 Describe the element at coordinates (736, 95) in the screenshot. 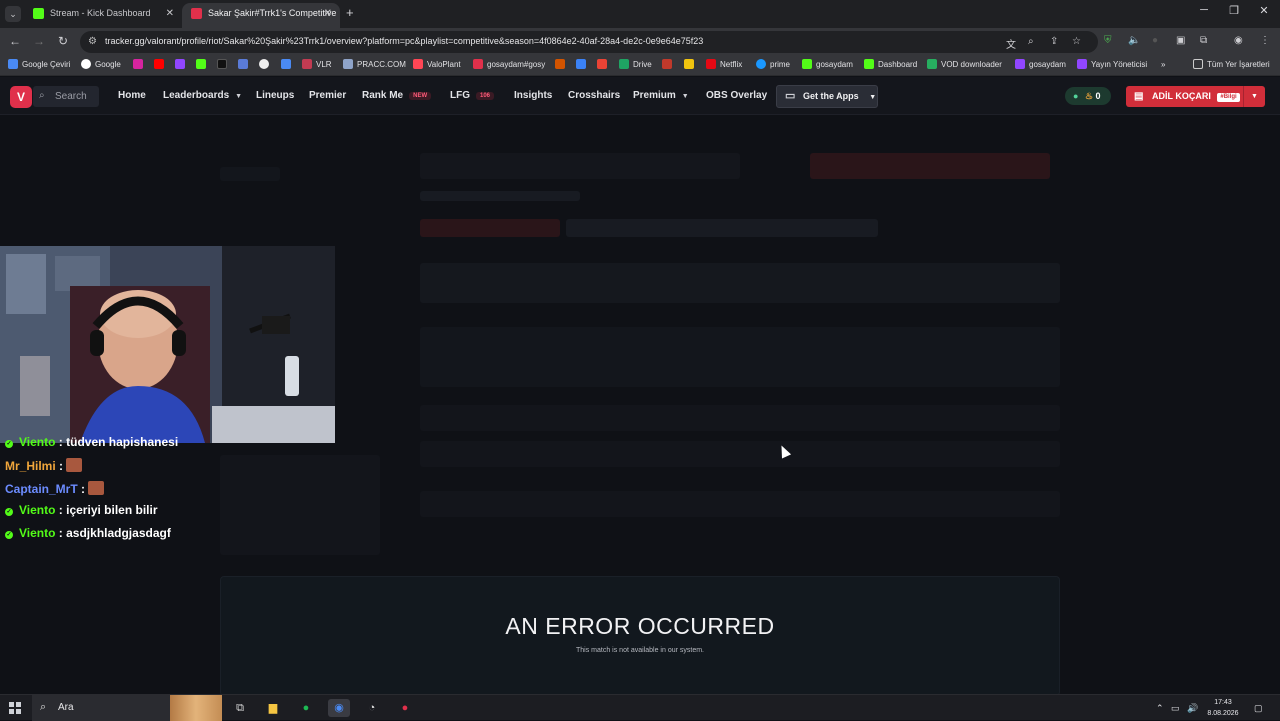

I see `nav-obs-overlay: OBS Overlay` at that location.